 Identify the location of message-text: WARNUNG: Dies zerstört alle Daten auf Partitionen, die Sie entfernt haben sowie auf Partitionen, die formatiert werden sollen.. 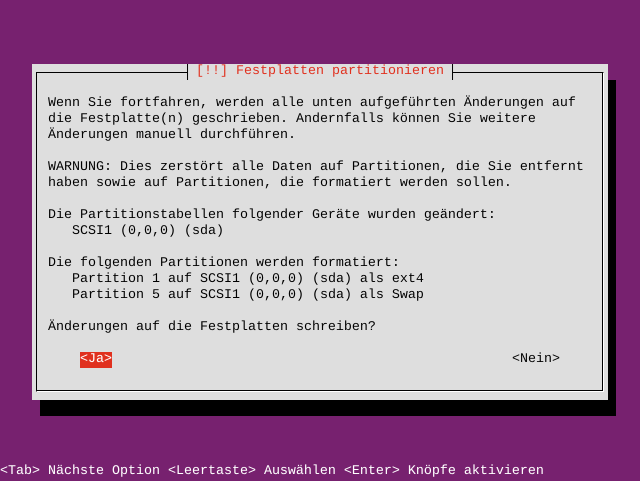
(316, 176).